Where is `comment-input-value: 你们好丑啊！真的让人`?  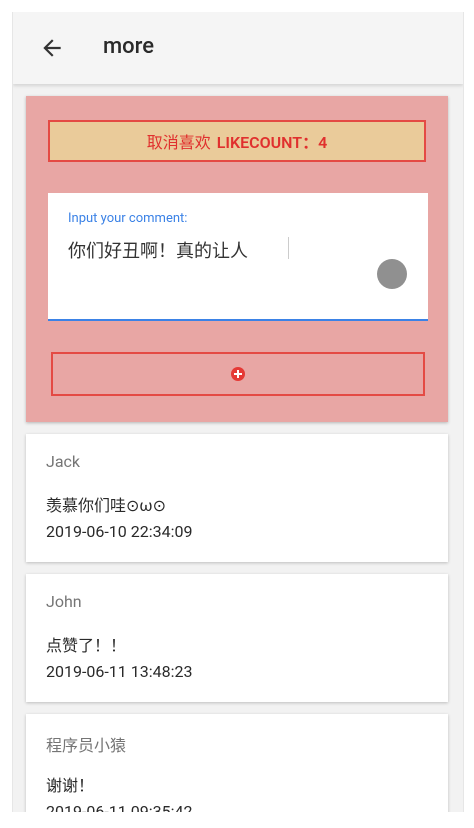 comment-input-value: 你们好丑啊！真的让人 is located at coordinates (158, 250).